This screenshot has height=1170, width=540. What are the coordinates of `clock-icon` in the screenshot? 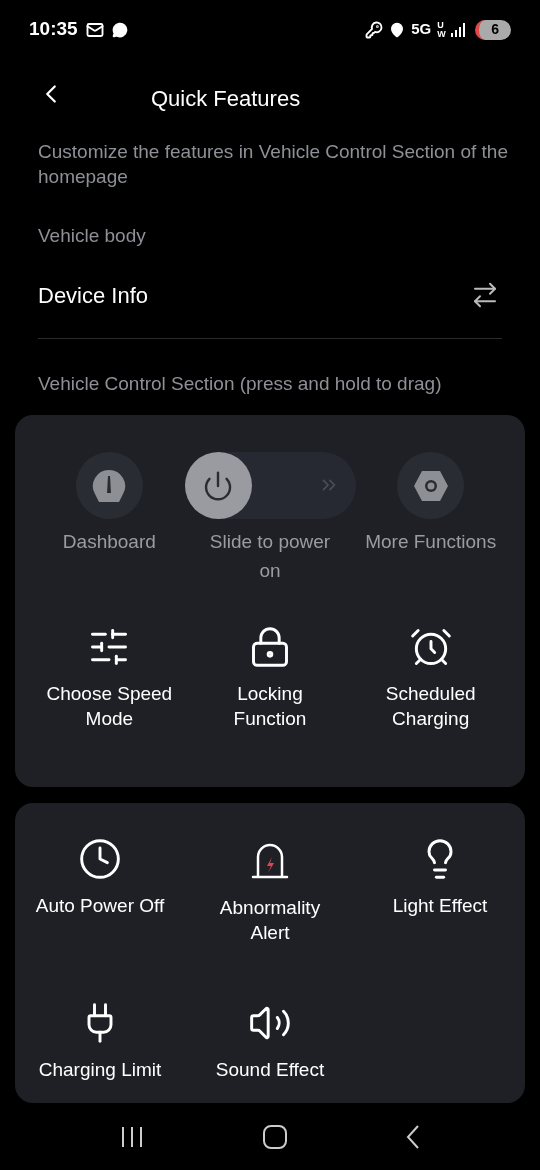 It's located at (100, 859).